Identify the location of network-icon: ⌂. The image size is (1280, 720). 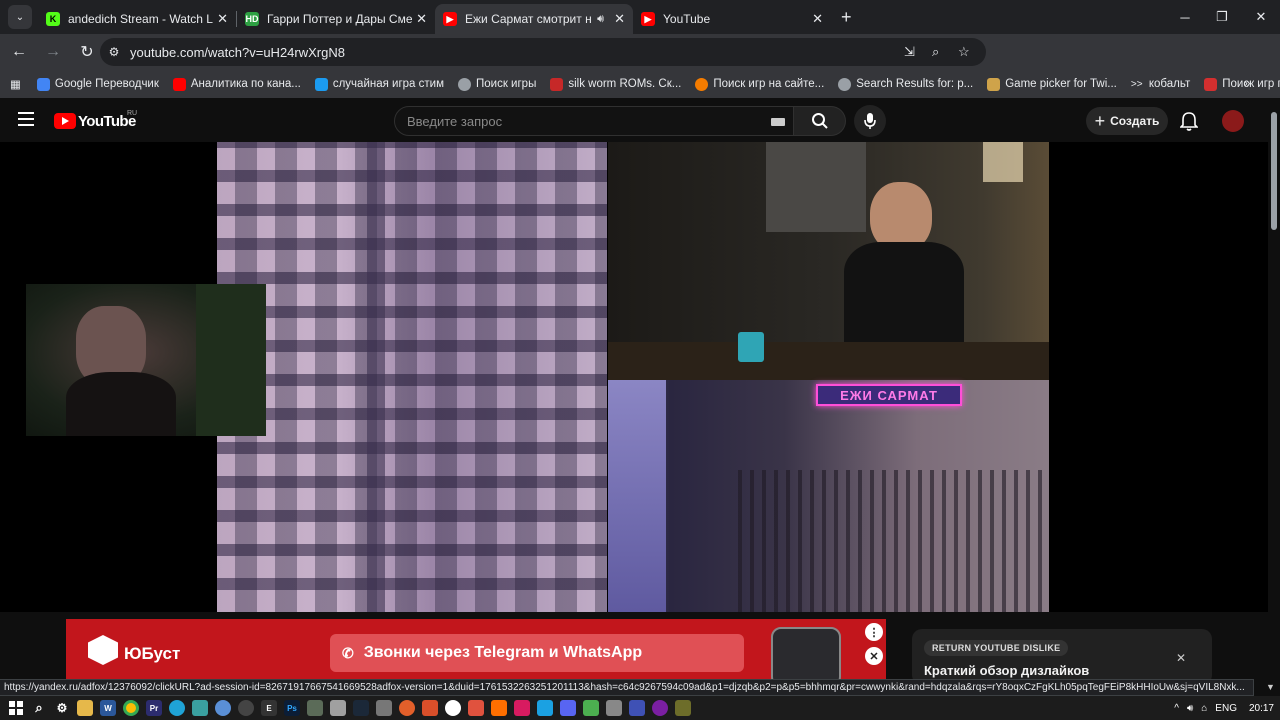
(1204, 708).